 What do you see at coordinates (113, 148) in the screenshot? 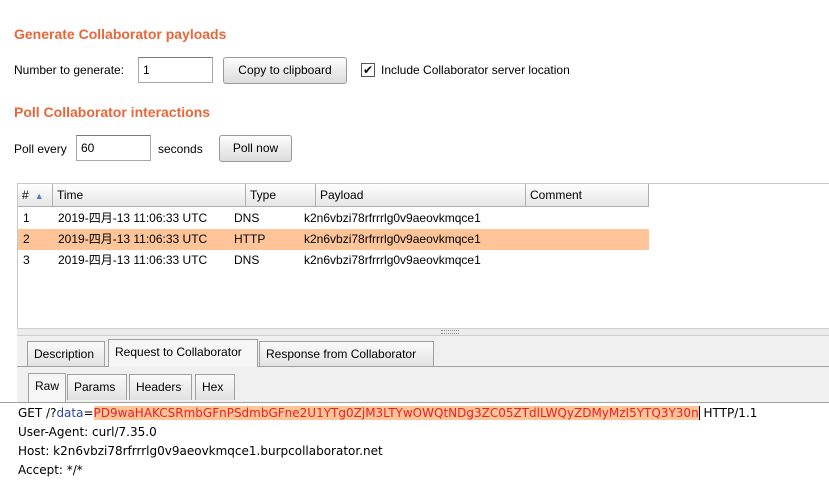
I see `poll-interval-input` at bounding box center [113, 148].